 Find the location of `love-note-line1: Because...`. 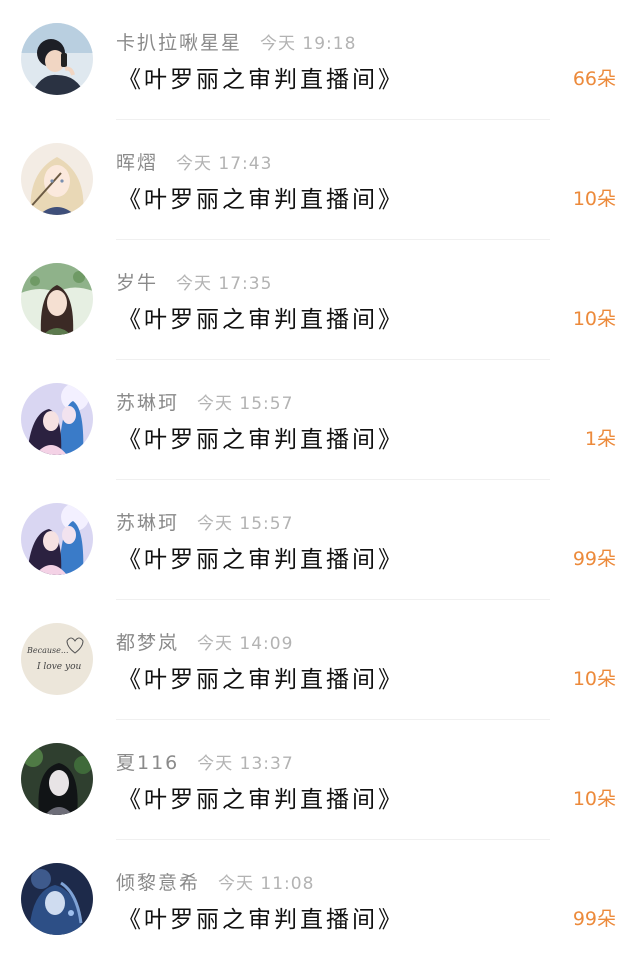

love-note-line1: Because... is located at coordinates (47, 650).